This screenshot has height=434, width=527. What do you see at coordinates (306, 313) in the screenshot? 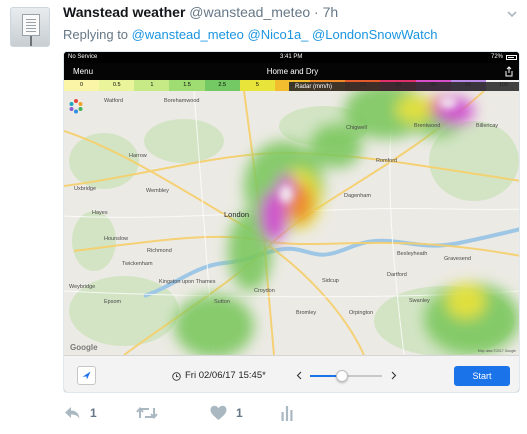
I see `map-place-label: Bromley` at bounding box center [306, 313].